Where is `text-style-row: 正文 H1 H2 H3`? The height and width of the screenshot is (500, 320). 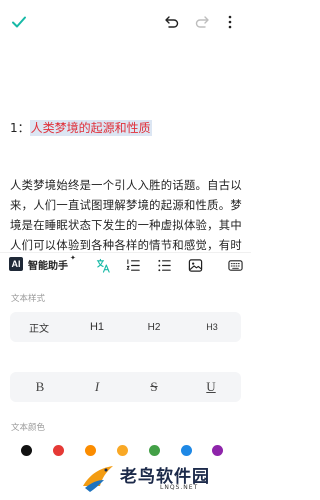 text-style-row: 正文 H1 H2 H3 is located at coordinates (125, 327).